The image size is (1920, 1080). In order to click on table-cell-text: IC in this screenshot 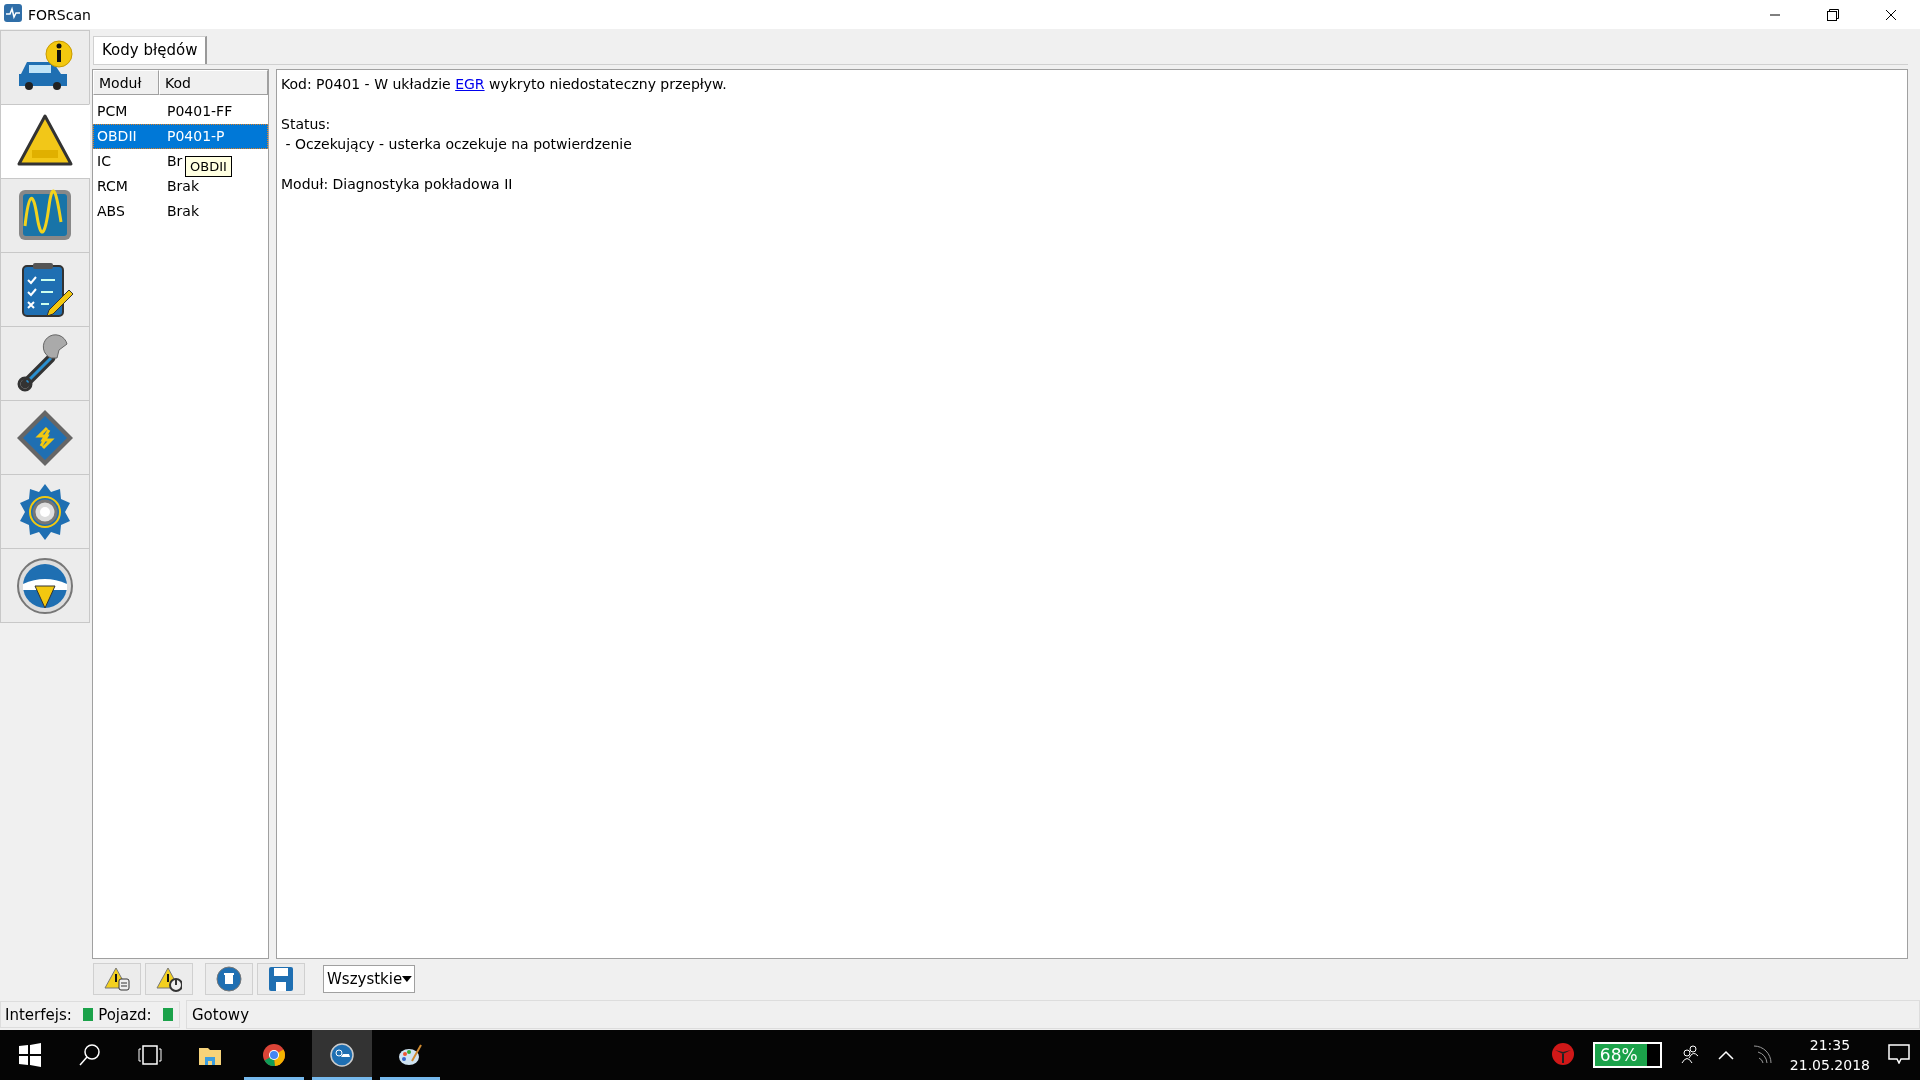, I will do `click(104, 161)`.